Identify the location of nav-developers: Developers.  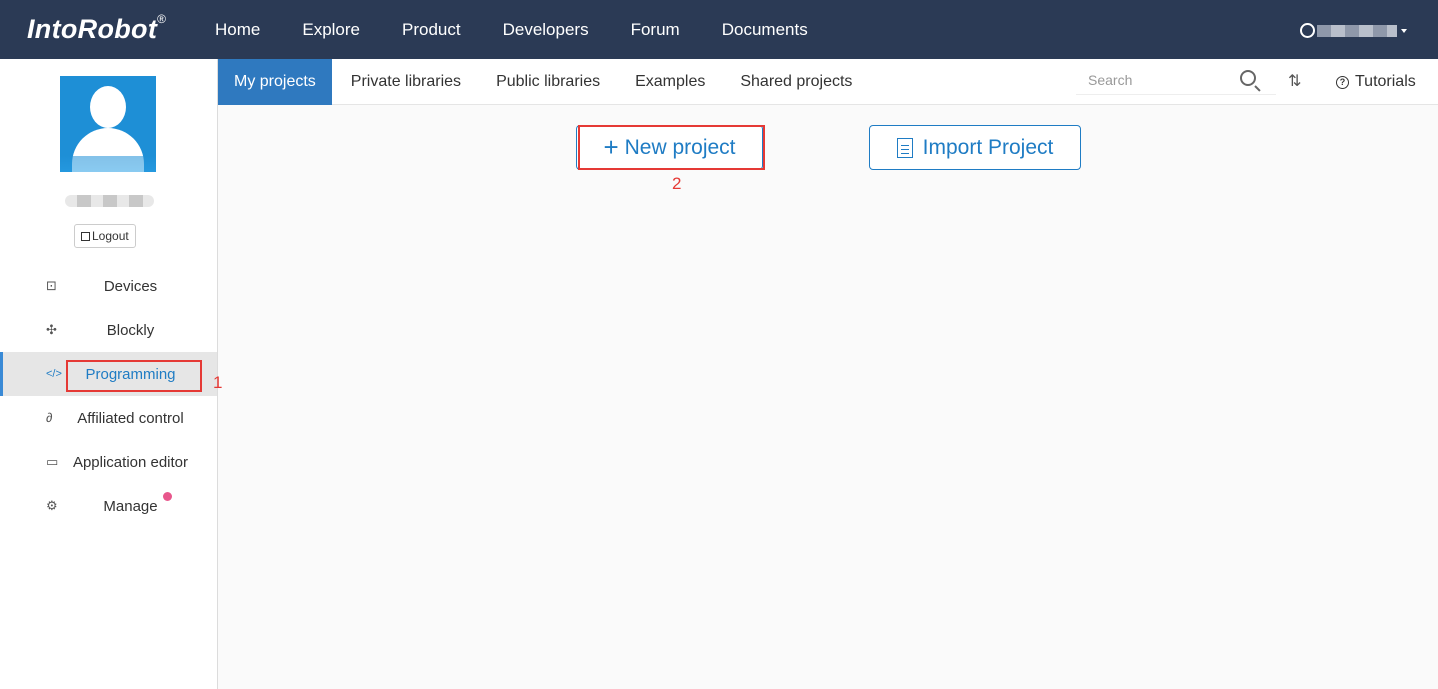
(546, 30).